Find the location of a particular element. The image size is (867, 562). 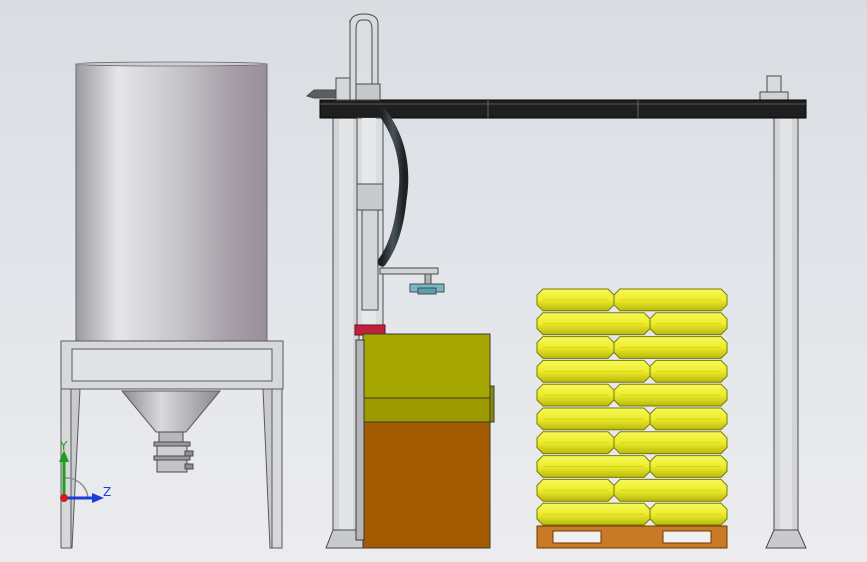

pallet is located at coordinates (632, 537).